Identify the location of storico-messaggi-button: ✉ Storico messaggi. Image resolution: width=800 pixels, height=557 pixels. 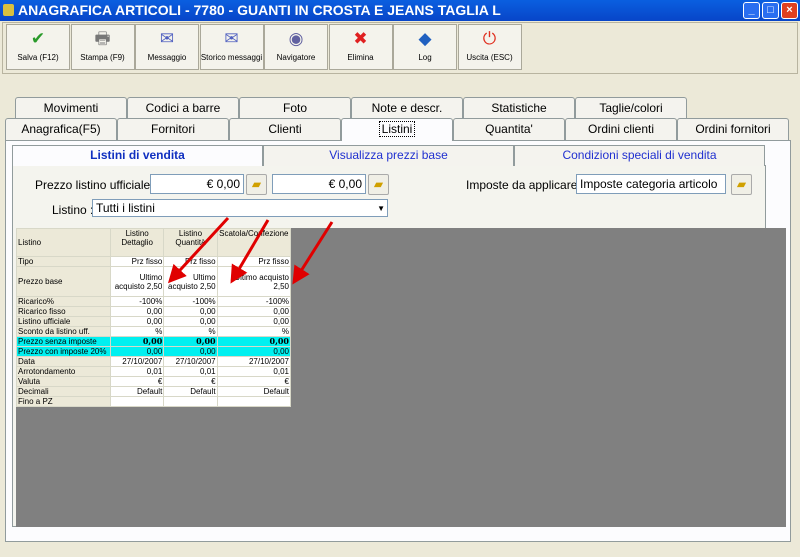
(231, 47).